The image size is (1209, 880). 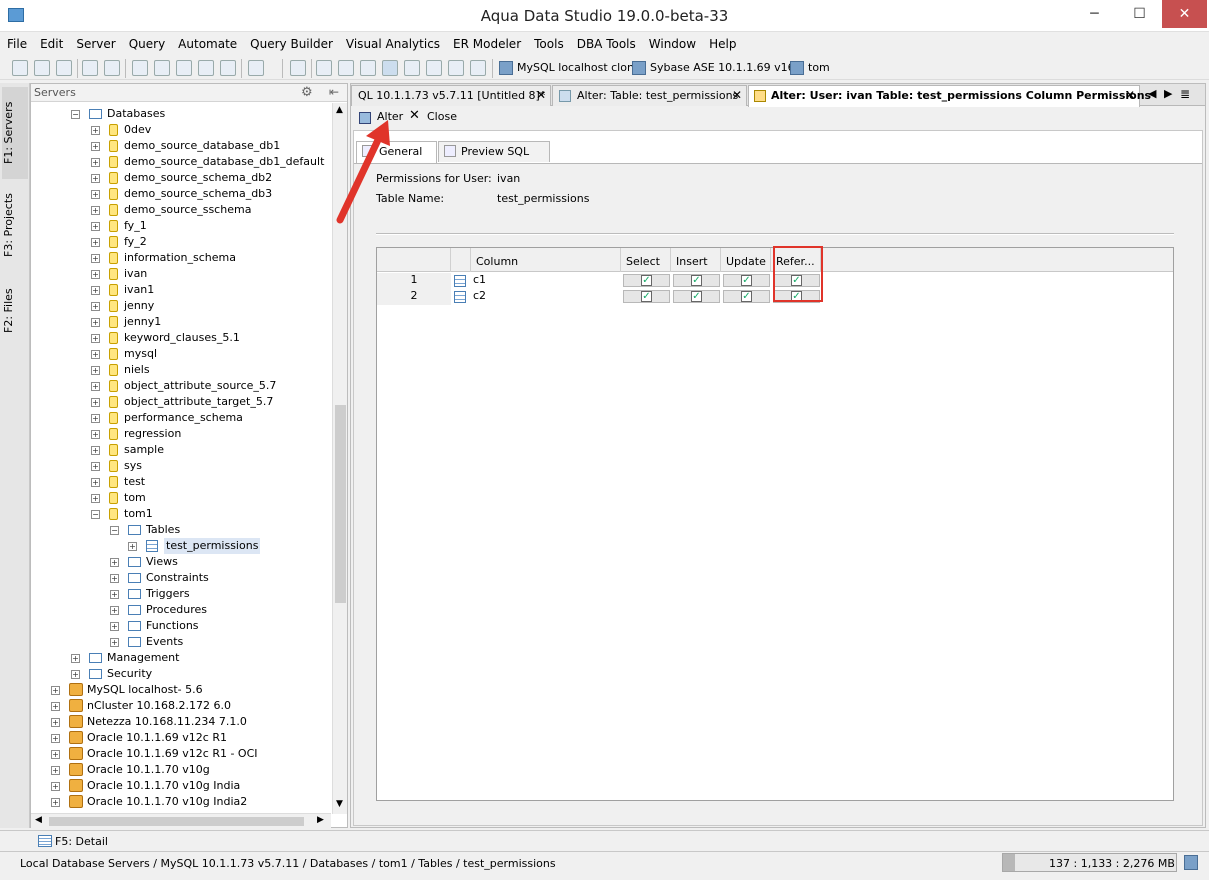 I want to click on tree-item-database: + demo_source_schema_db3, so click(x=181, y=194).